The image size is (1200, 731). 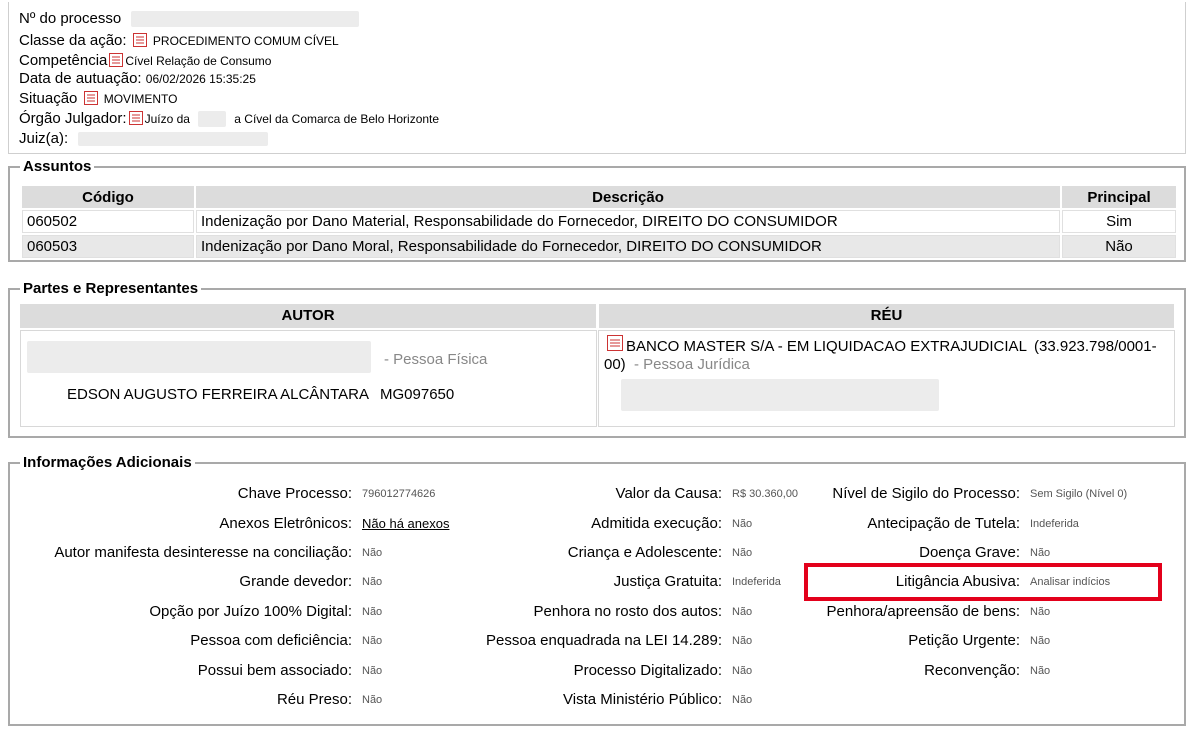 What do you see at coordinates (972, 670) in the screenshot?
I see `info-label: Reconvenção:` at bounding box center [972, 670].